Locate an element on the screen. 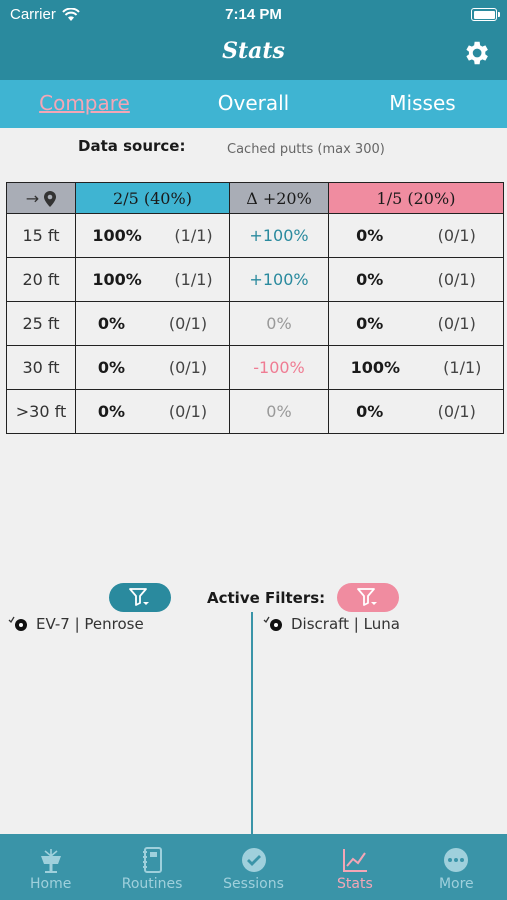 The height and width of the screenshot is (900, 507). stats-tabs: Compare Overall Misses is located at coordinates (253, 104).